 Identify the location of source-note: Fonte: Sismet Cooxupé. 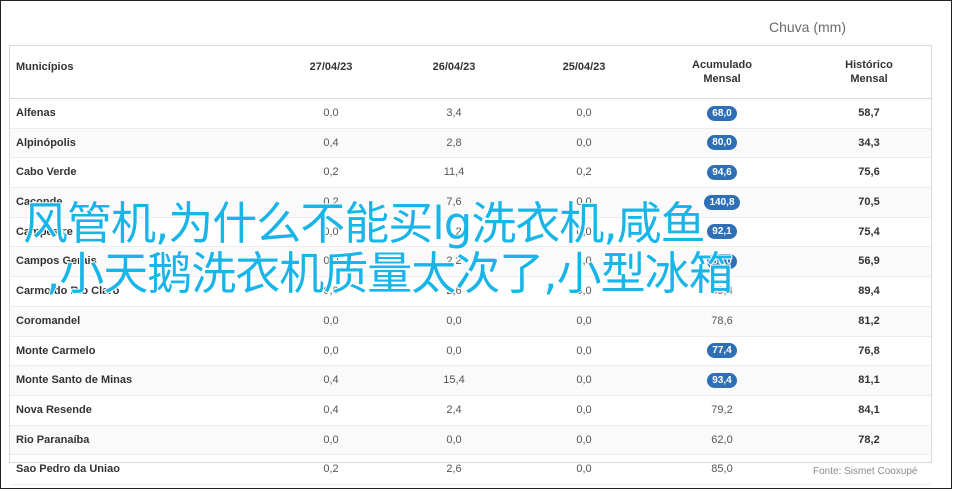
(865, 471).